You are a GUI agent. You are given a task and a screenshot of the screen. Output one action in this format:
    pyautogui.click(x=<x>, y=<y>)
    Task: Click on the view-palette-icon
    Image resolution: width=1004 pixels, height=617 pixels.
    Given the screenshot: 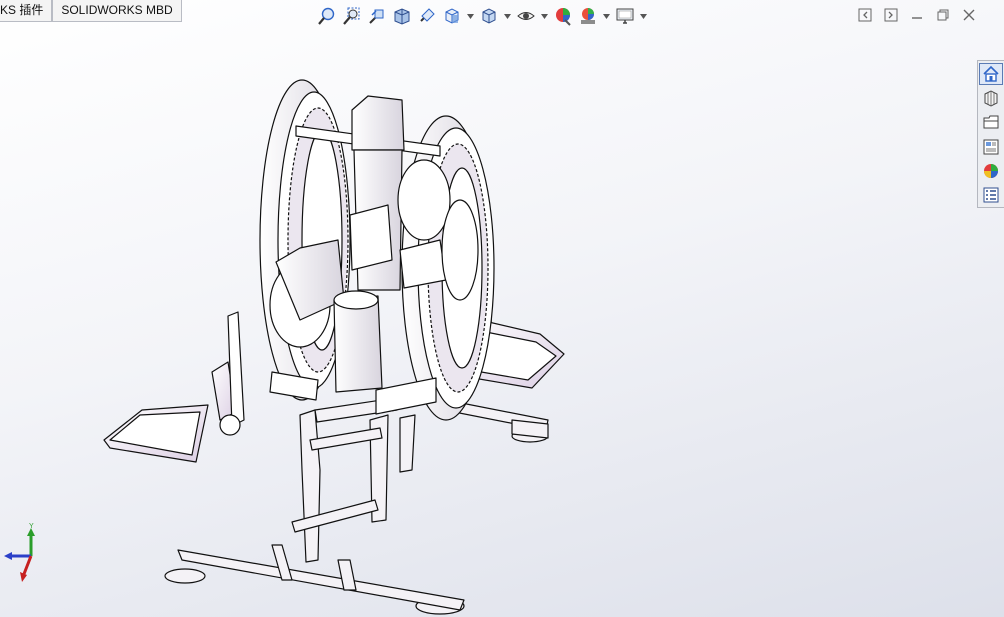 What is the action you would take?
    pyautogui.click(x=991, y=147)
    